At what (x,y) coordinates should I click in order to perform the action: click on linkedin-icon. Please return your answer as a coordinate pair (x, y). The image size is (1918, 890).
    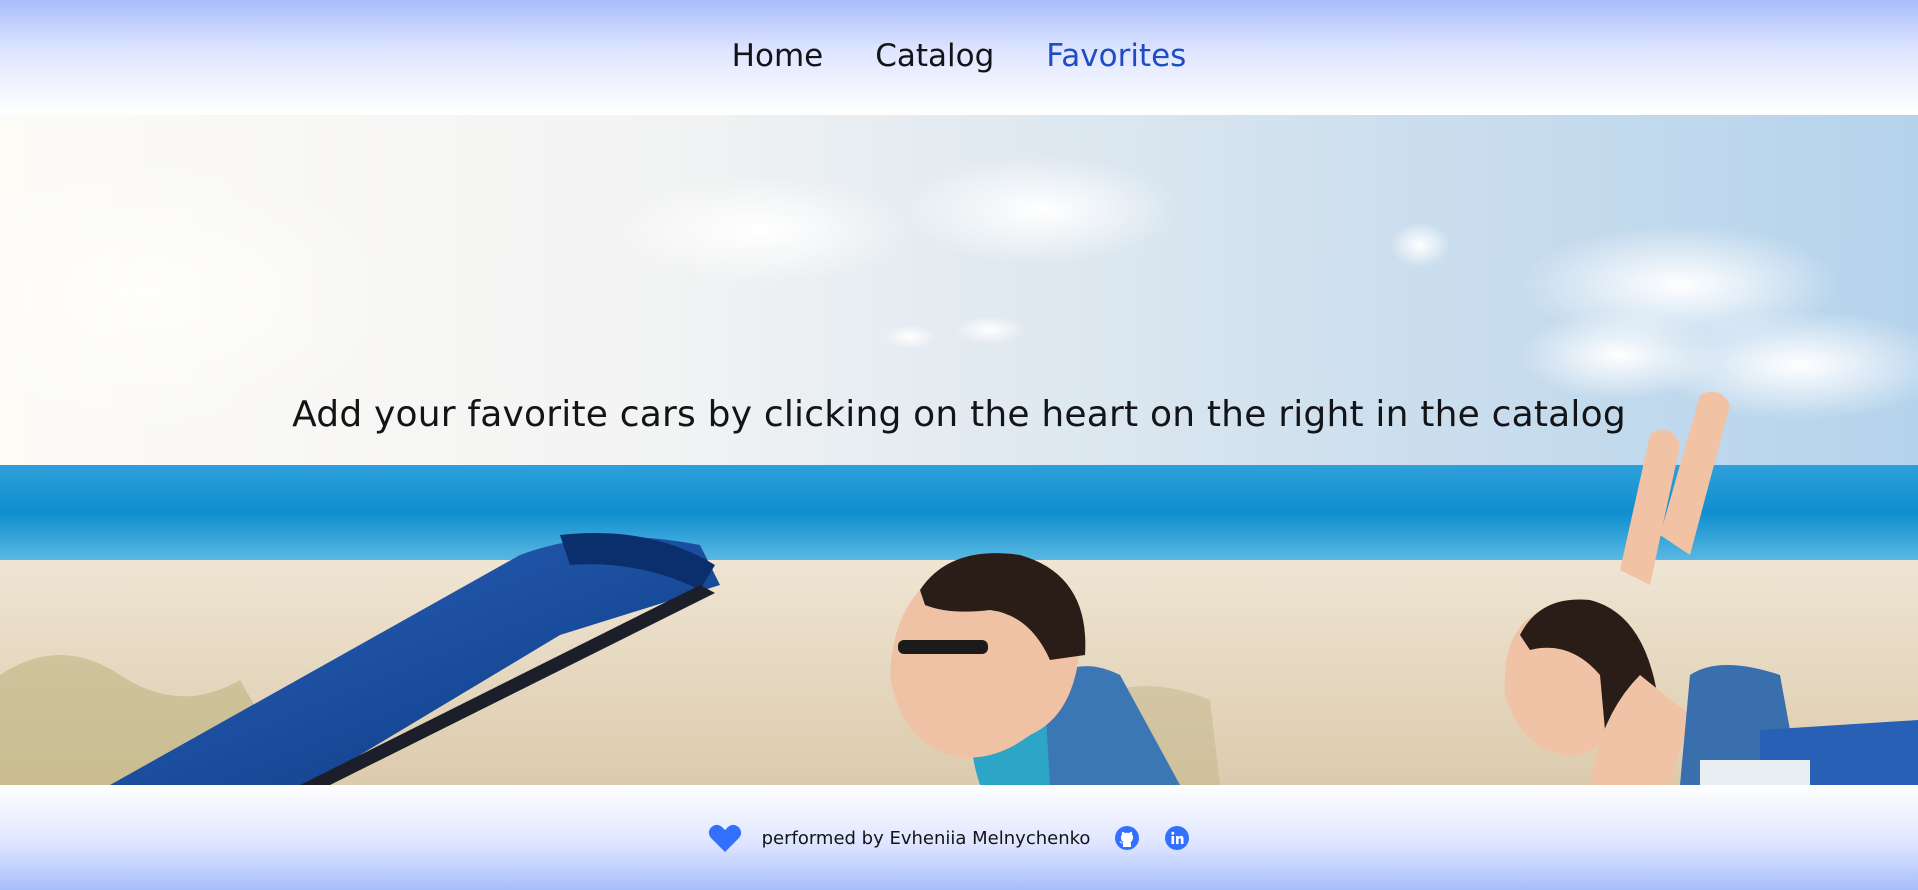
    Looking at the image, I should click on (1177, 838).